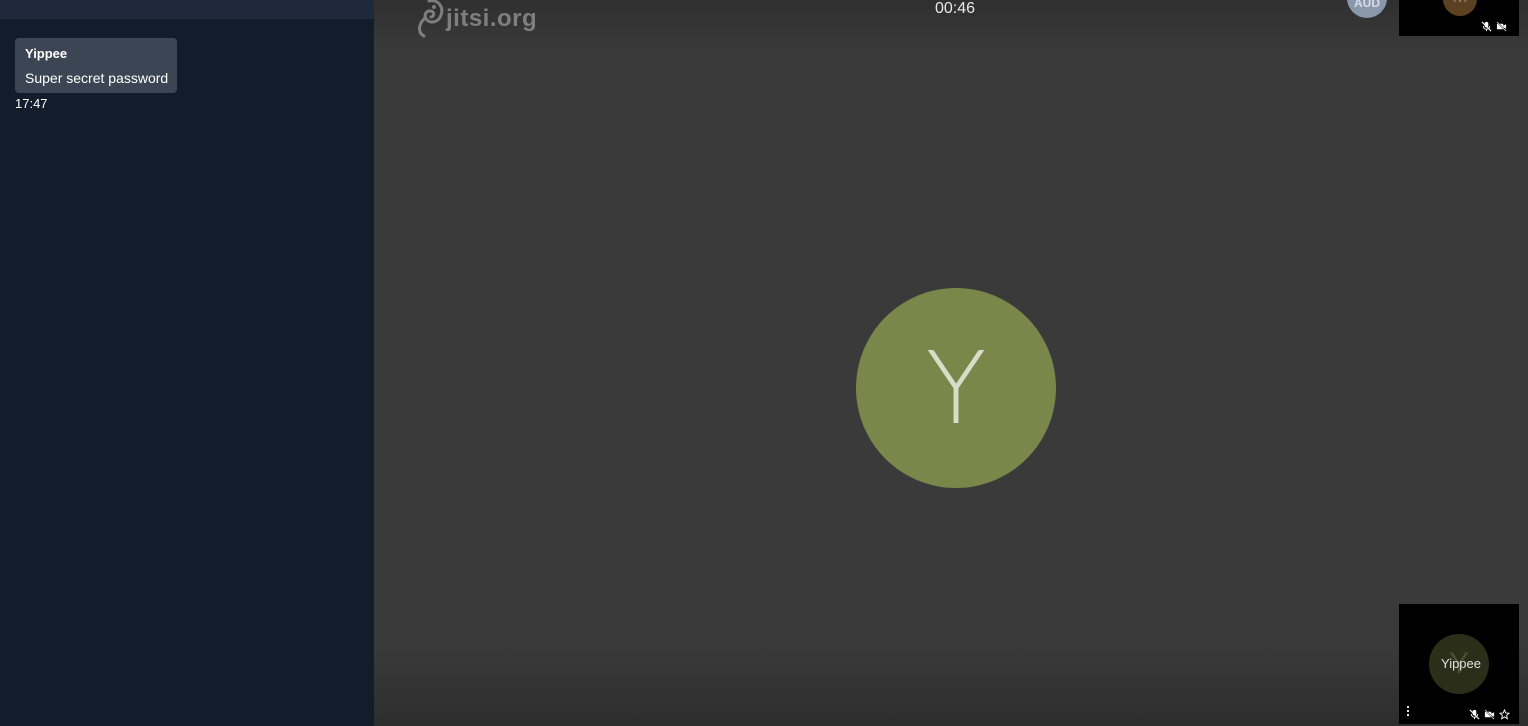  Describe the element at coordinates (1367, 5) in the screenshot. I see `participant-avatar-initials: AUD` at that location.